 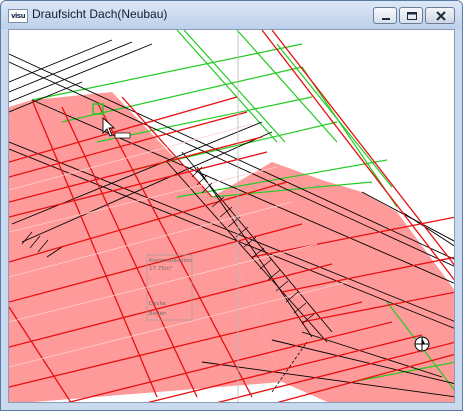 I want to click on maximize-button, so click(x=411, y=15).